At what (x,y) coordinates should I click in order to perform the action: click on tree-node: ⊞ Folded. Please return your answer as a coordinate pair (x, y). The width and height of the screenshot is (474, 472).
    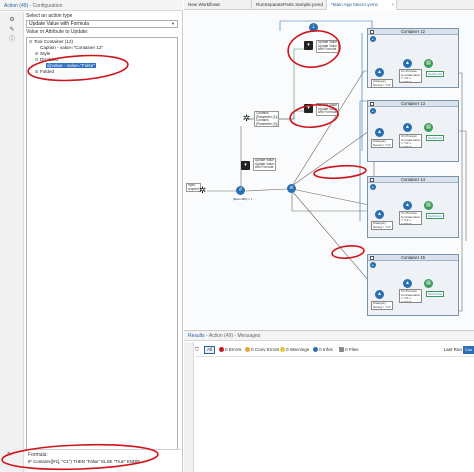
    Looking at the image, I should click on (102, 72).